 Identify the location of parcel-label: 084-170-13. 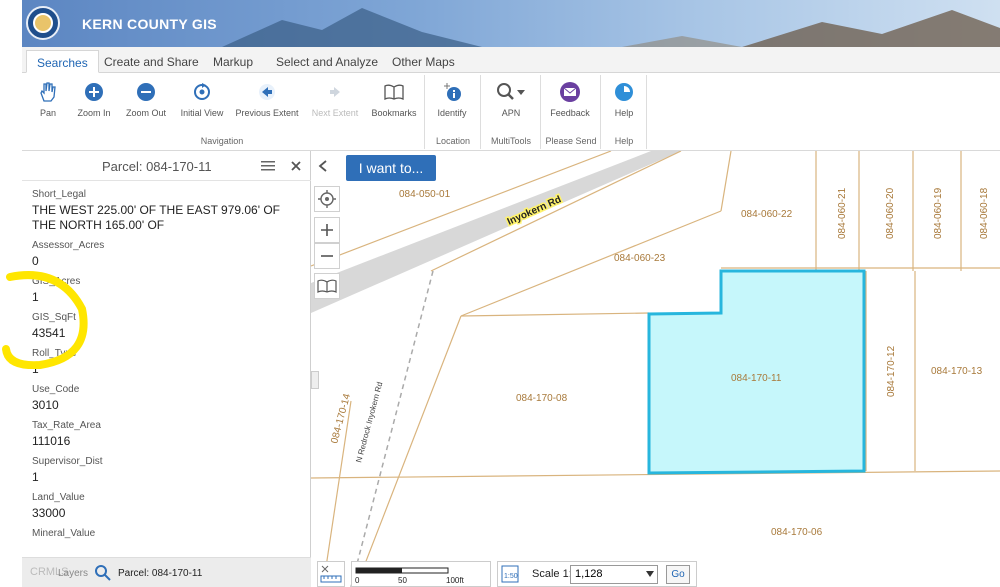
(957, 371).